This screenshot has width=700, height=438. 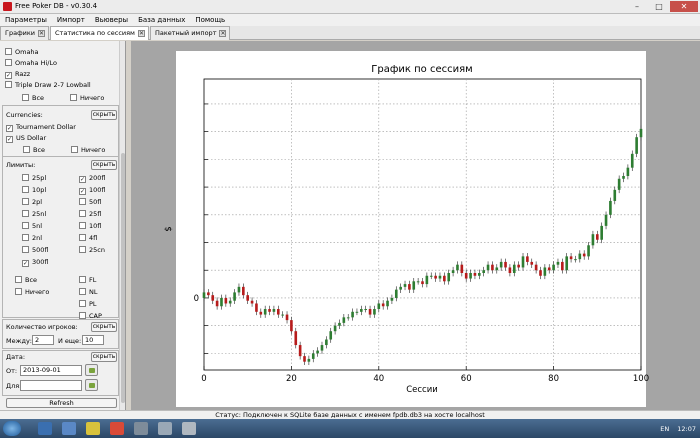 I want to click on app-taskbar-icon, so click(x=69, y=428).